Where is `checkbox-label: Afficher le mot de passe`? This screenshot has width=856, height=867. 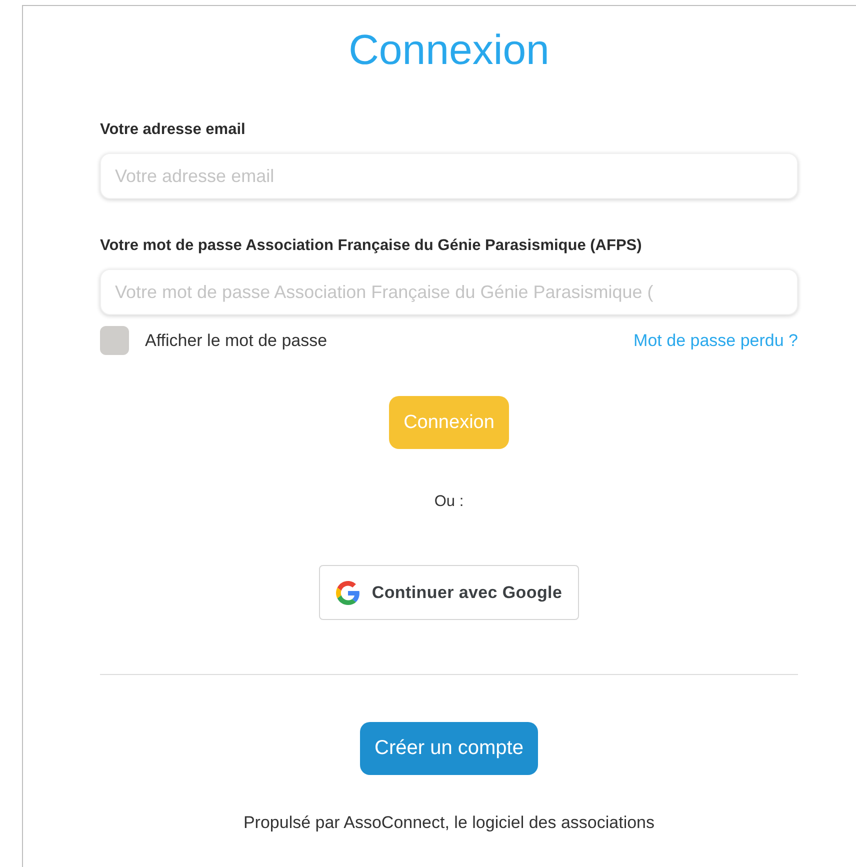 checkbox-label: Afficher le mot de passe is located at coordinates (236, 340).